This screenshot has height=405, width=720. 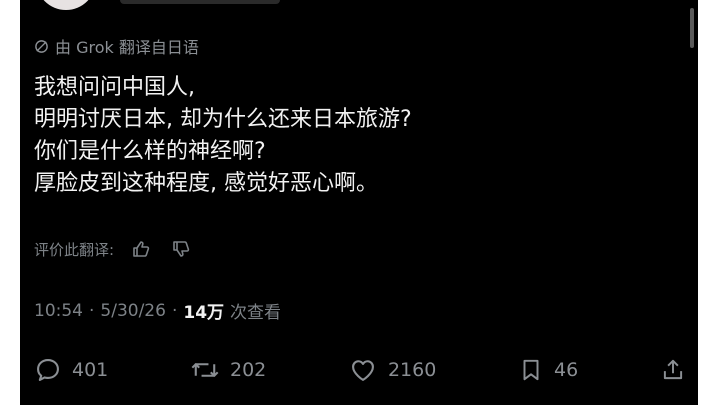 What do you see at coordinates (127, 47) in the screenshot?
I see `translation-note-label: 由 Grok 翻译自日语` at bounding box center [127, 47].